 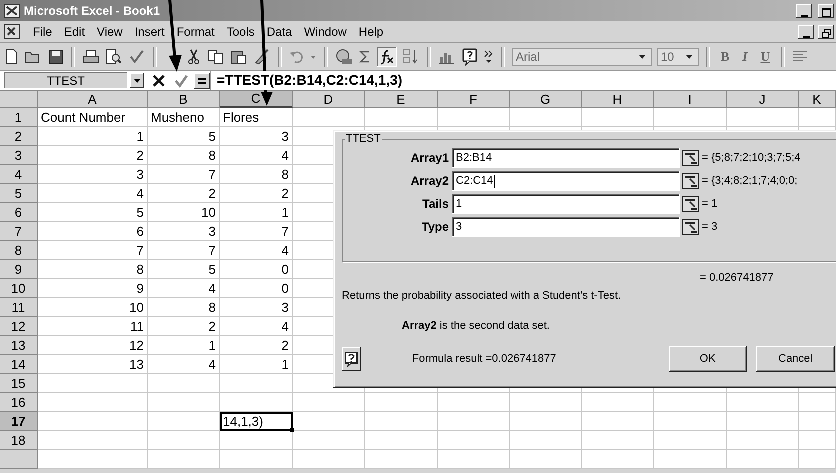 What do you see at coordinates (91, 56) in the screenshot?
I see `print-icon` at bounding box center [91, 56].